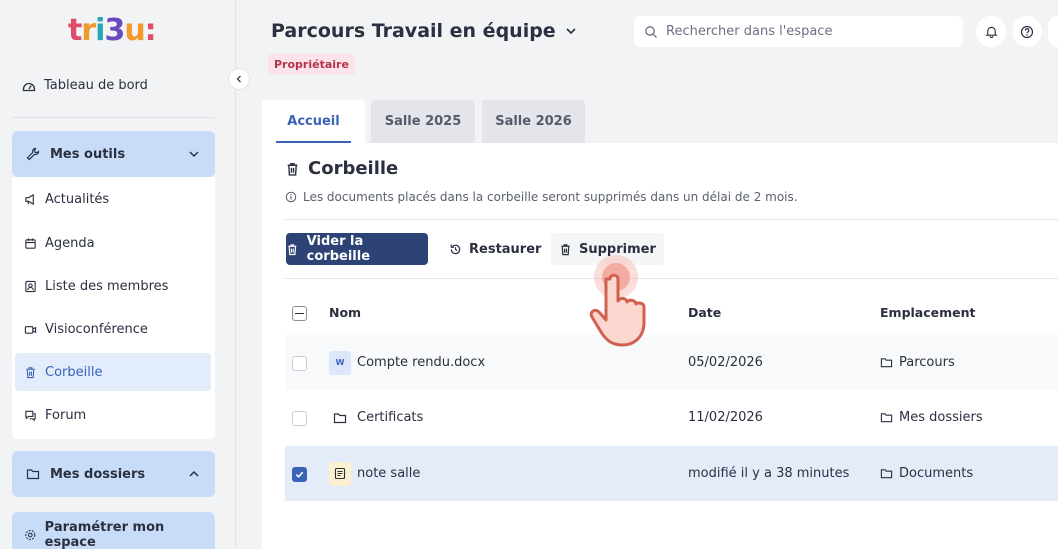 Image resolution: width=1058 pixels, height=549 pixels. What do you see at coordinates (33, 154) in the screenshot?
I see `wrench-icon` at bounding box center [33, 154].